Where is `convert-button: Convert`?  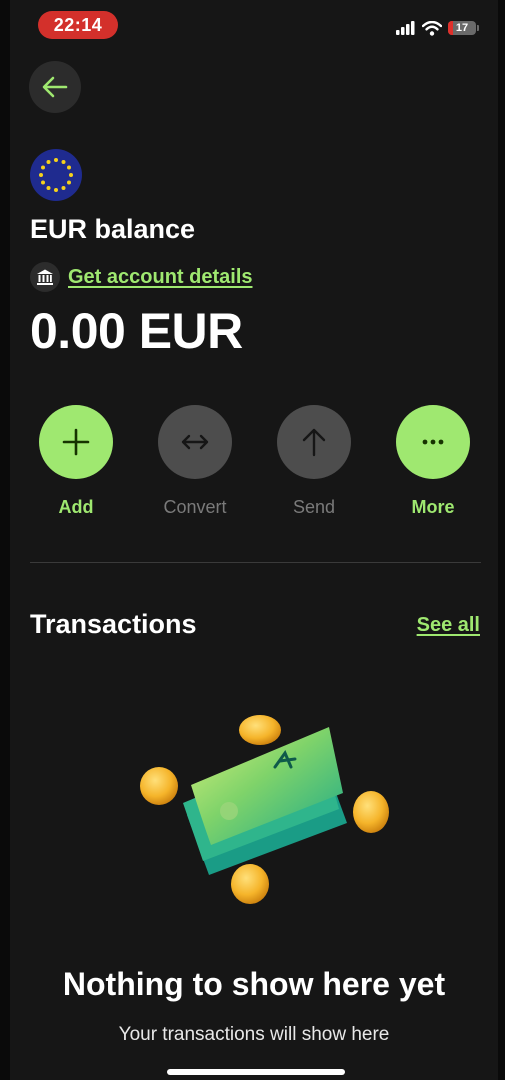
convert-button: Convert is located at coordinates (195, 461).